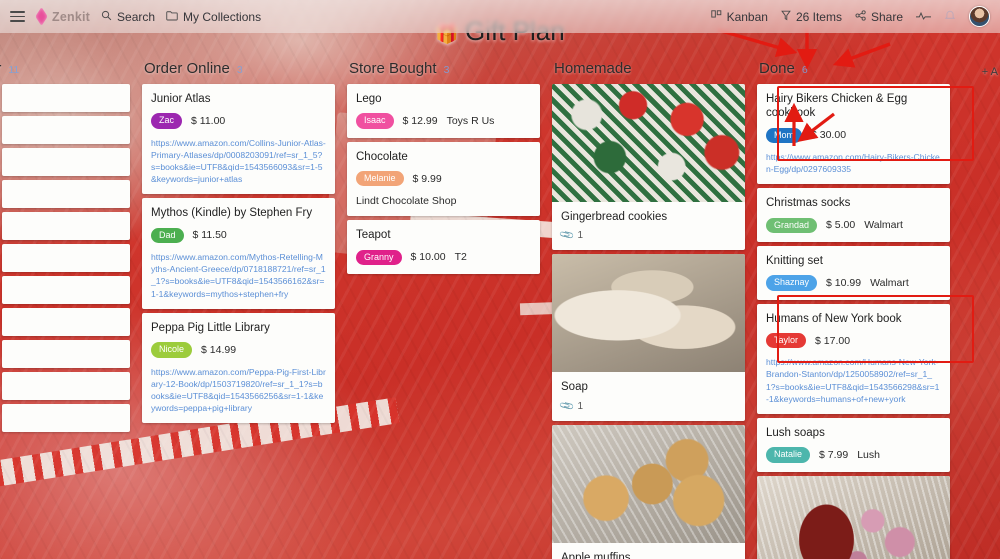  What do you see at coordinates (443, 111) in the screenshot?
I see `card-lego: Lego Isaac $ 12.99 Toys R Us` at bounding box center [443, 111].